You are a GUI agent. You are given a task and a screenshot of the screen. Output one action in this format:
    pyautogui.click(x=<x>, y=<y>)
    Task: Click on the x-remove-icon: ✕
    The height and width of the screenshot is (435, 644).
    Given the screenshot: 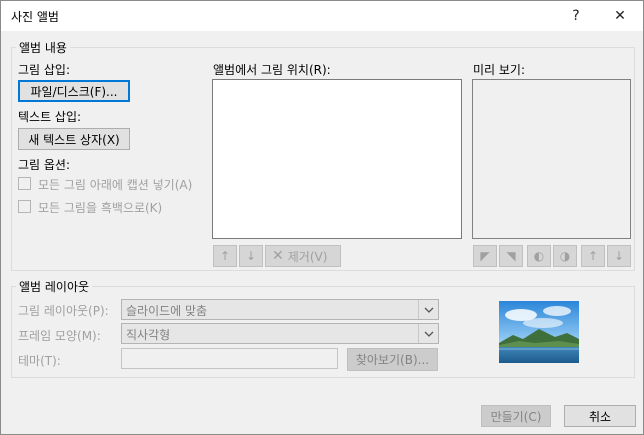 What is the action you would take?
    pyautogui.click(x=278, y=256)
    